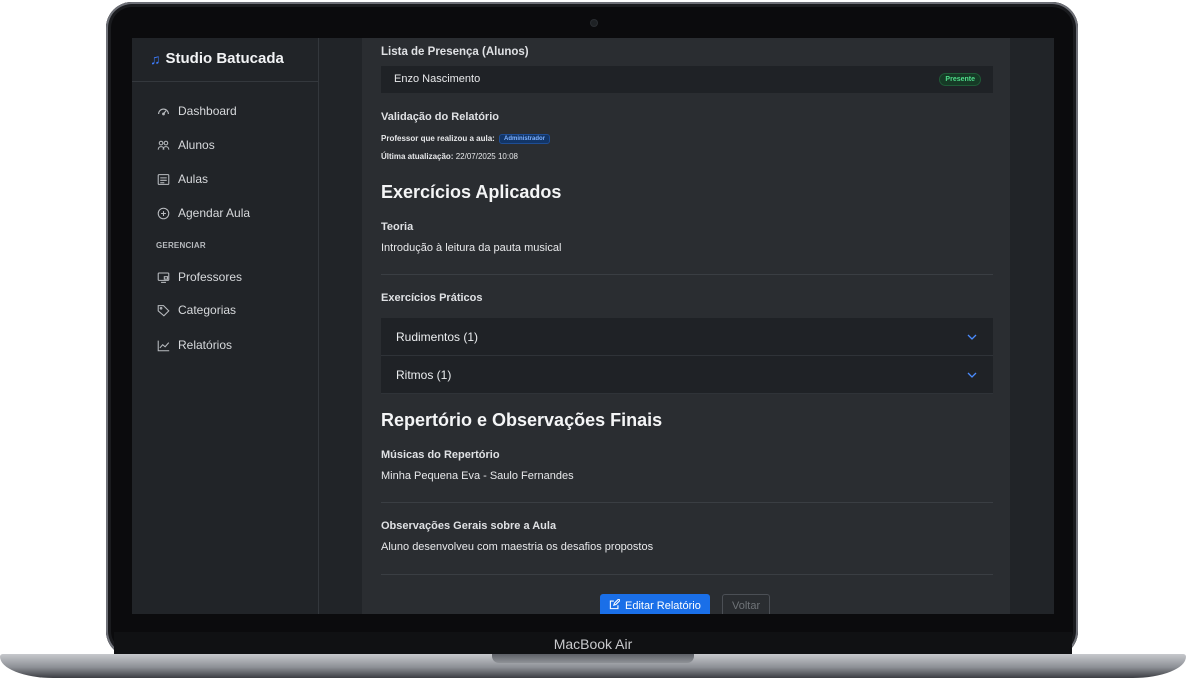  What do you see at coordinates (593, 644) in the screenshot?
I see `device-label: MacBook Air` at bounding box center [593, 644].